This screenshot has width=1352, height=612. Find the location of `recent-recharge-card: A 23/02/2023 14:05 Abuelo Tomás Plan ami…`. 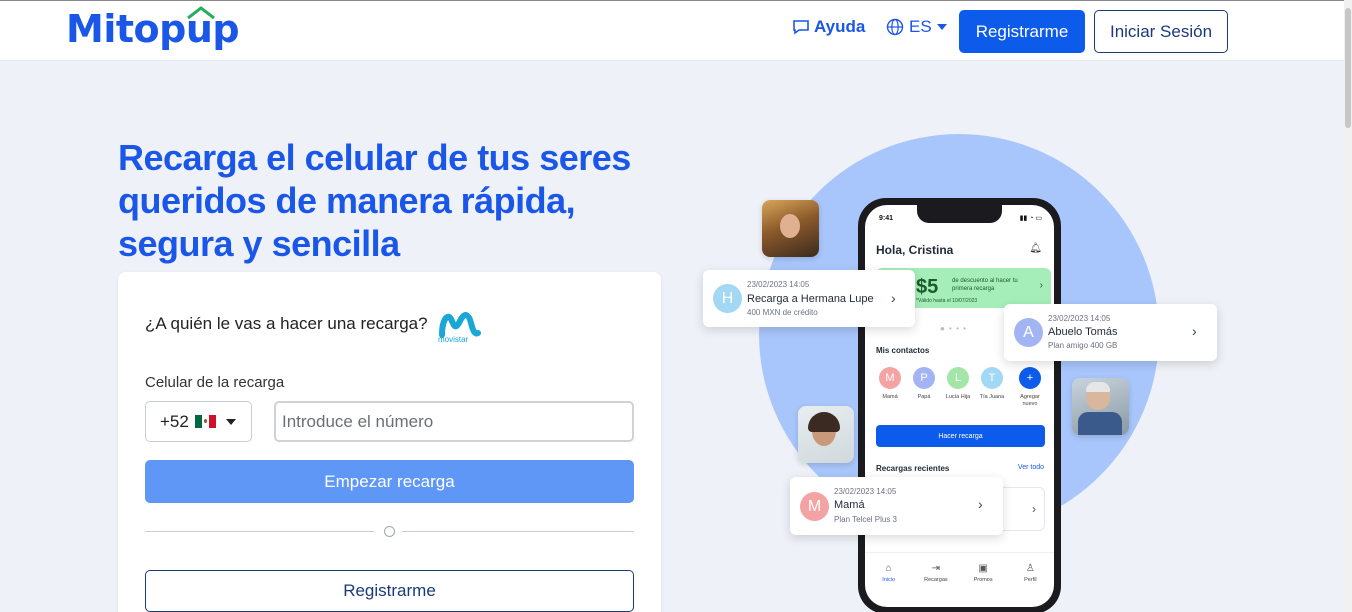

recent-recharge-card: A 23/02/2023 14:05 Abuelo Tomás Plan ami… is located at coordinates (1110, 332).